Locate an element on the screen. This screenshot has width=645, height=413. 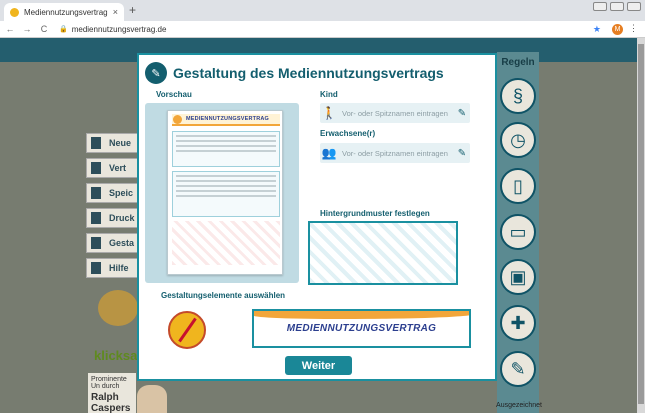
contract-preview: MEDIENNUTZUNGSVERTRAG is located at coordinates (225, 192).